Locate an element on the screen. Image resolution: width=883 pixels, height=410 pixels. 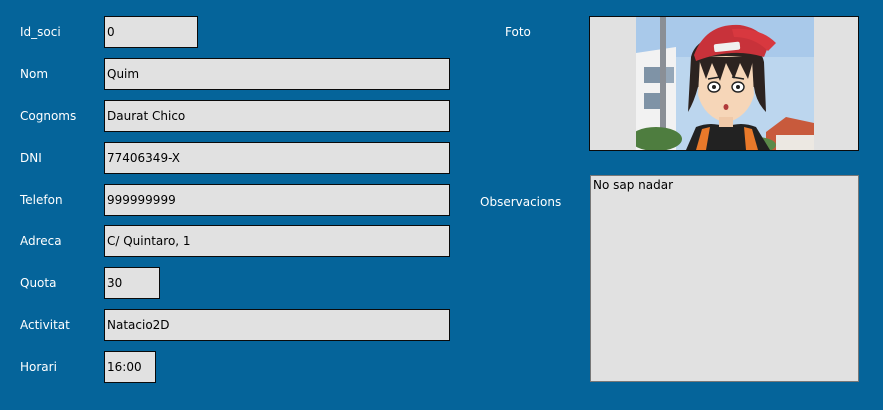
photo-box is located at coordinates (724, 83).